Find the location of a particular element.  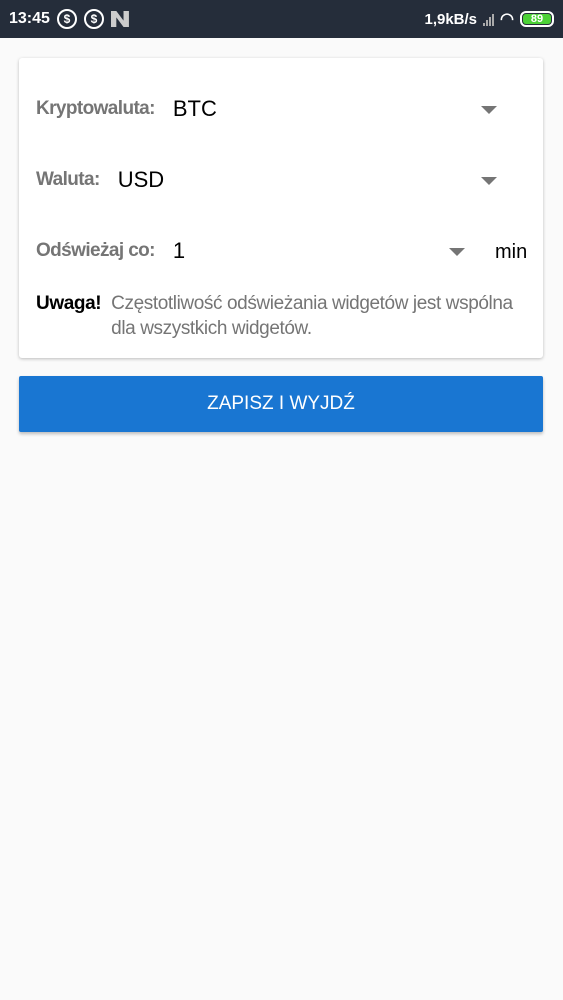

battery-icon: 89 is located at coordinates (537, 19).